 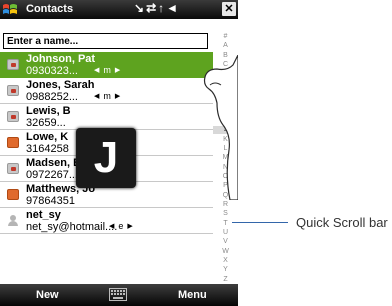 I want to click on quick-scroll-letter: R, so click(x=225, y=205).